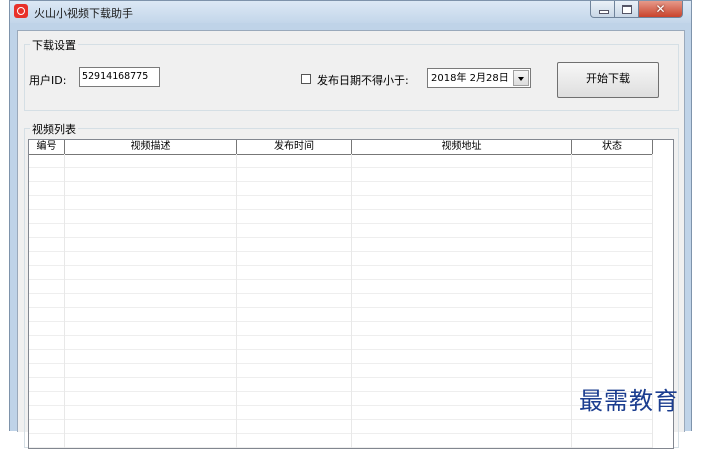 This screenshot has height=449, width=703. I want to click on download-settings-label: 下载设置, so click(54, 45).